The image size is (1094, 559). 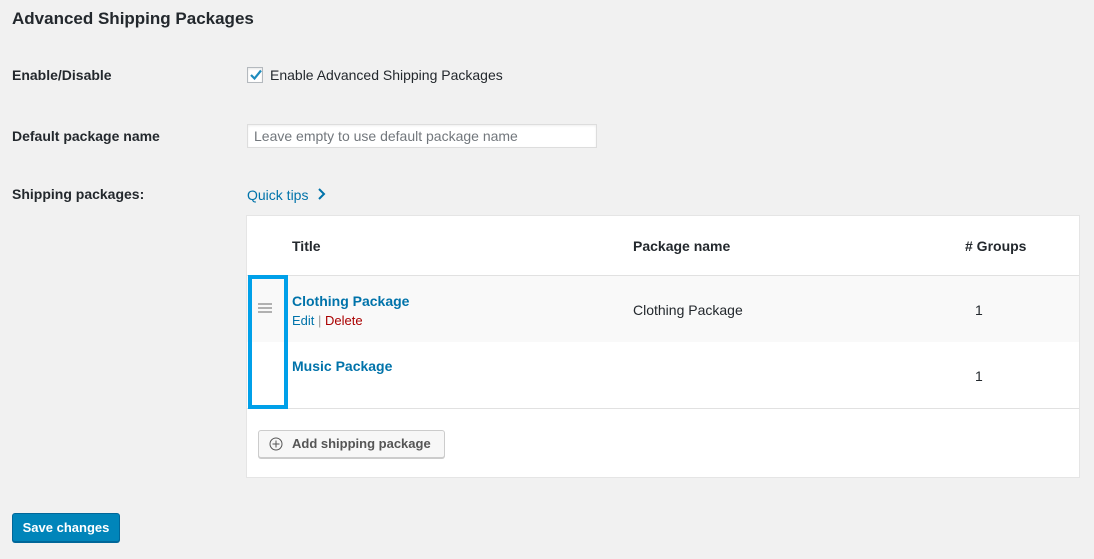 What do you see at coordinates (342, 366) in the screenshot?
I see `package-title-link: Music Package` at bounding box center [342, 366].